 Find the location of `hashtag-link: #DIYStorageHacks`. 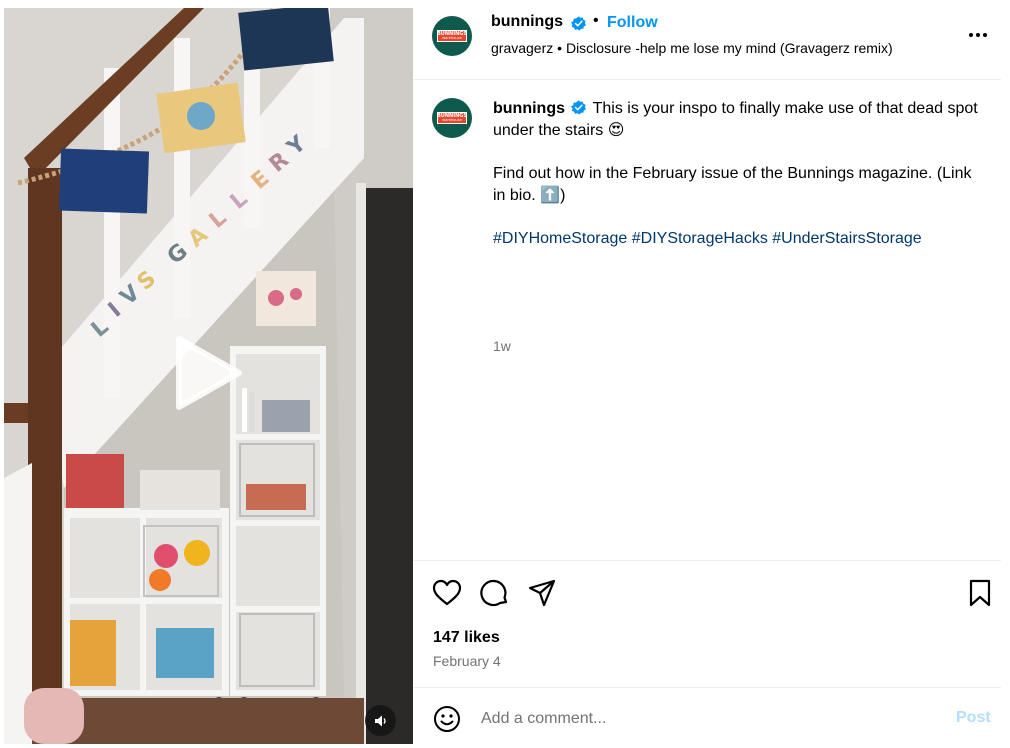

hashtag-link: #DIYStorageHacks is located at coordinates (700, 238).